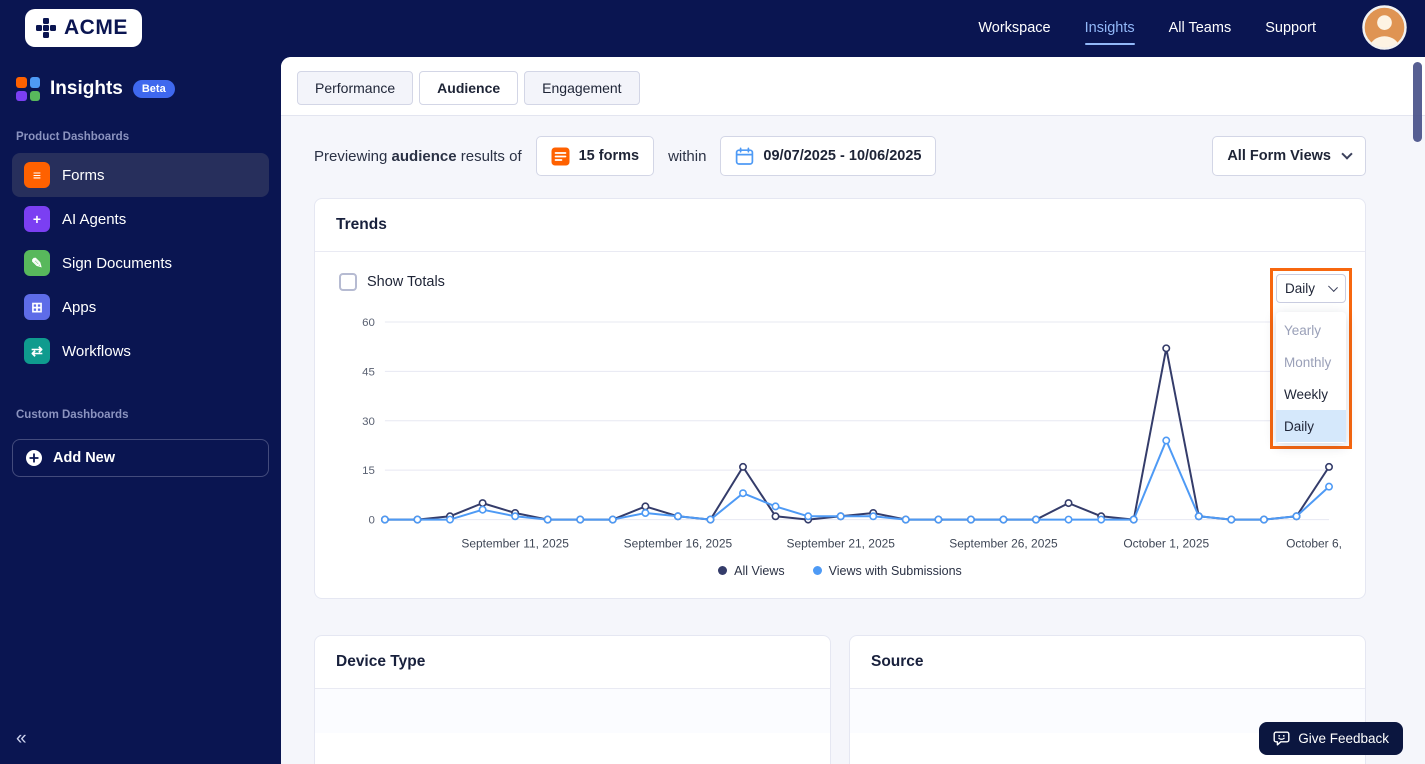  I want to click on svg-text: 30, so click(368, 422).